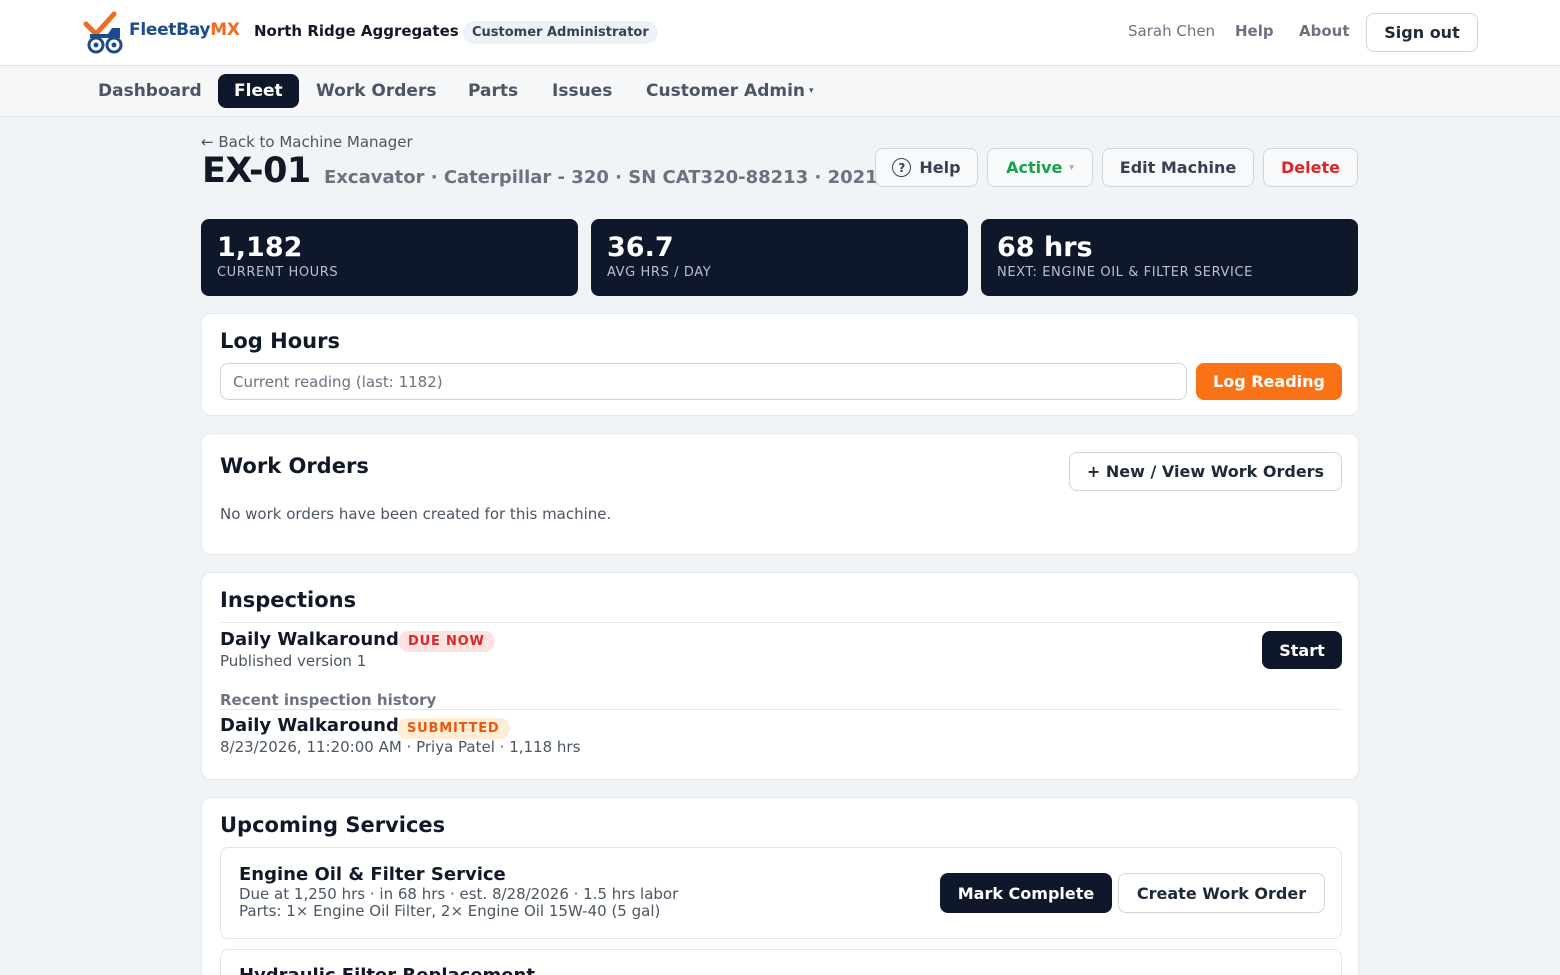  What do you see at coordinates (1302, 650) in the screenshot?
I see `start-inspection-button: Start` at bounding box center [1302, 650].